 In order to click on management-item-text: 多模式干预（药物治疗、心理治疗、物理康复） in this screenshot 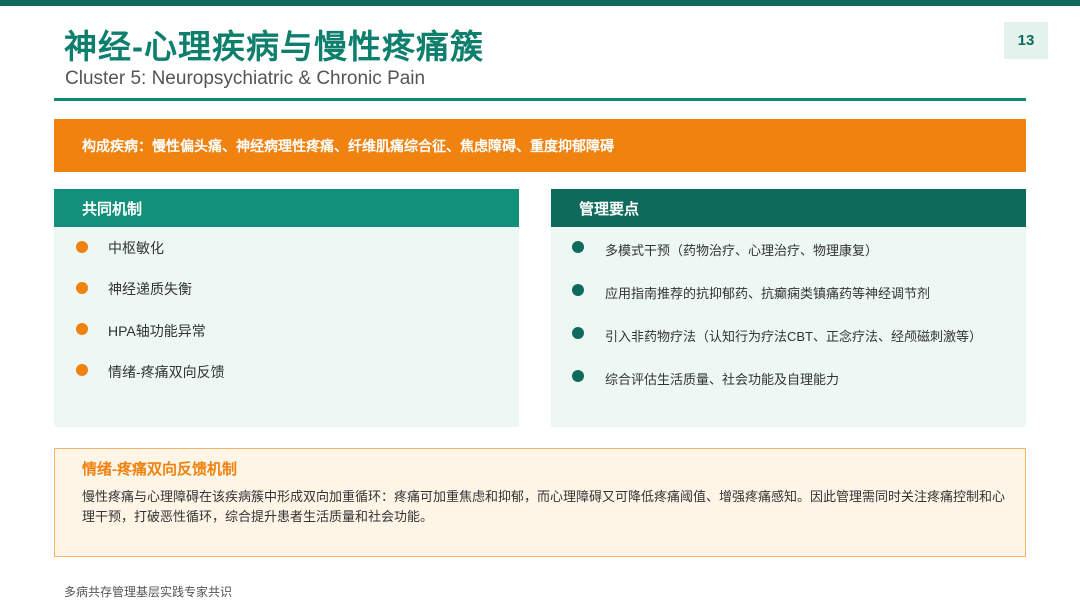, I will do `click(742, 250)`.